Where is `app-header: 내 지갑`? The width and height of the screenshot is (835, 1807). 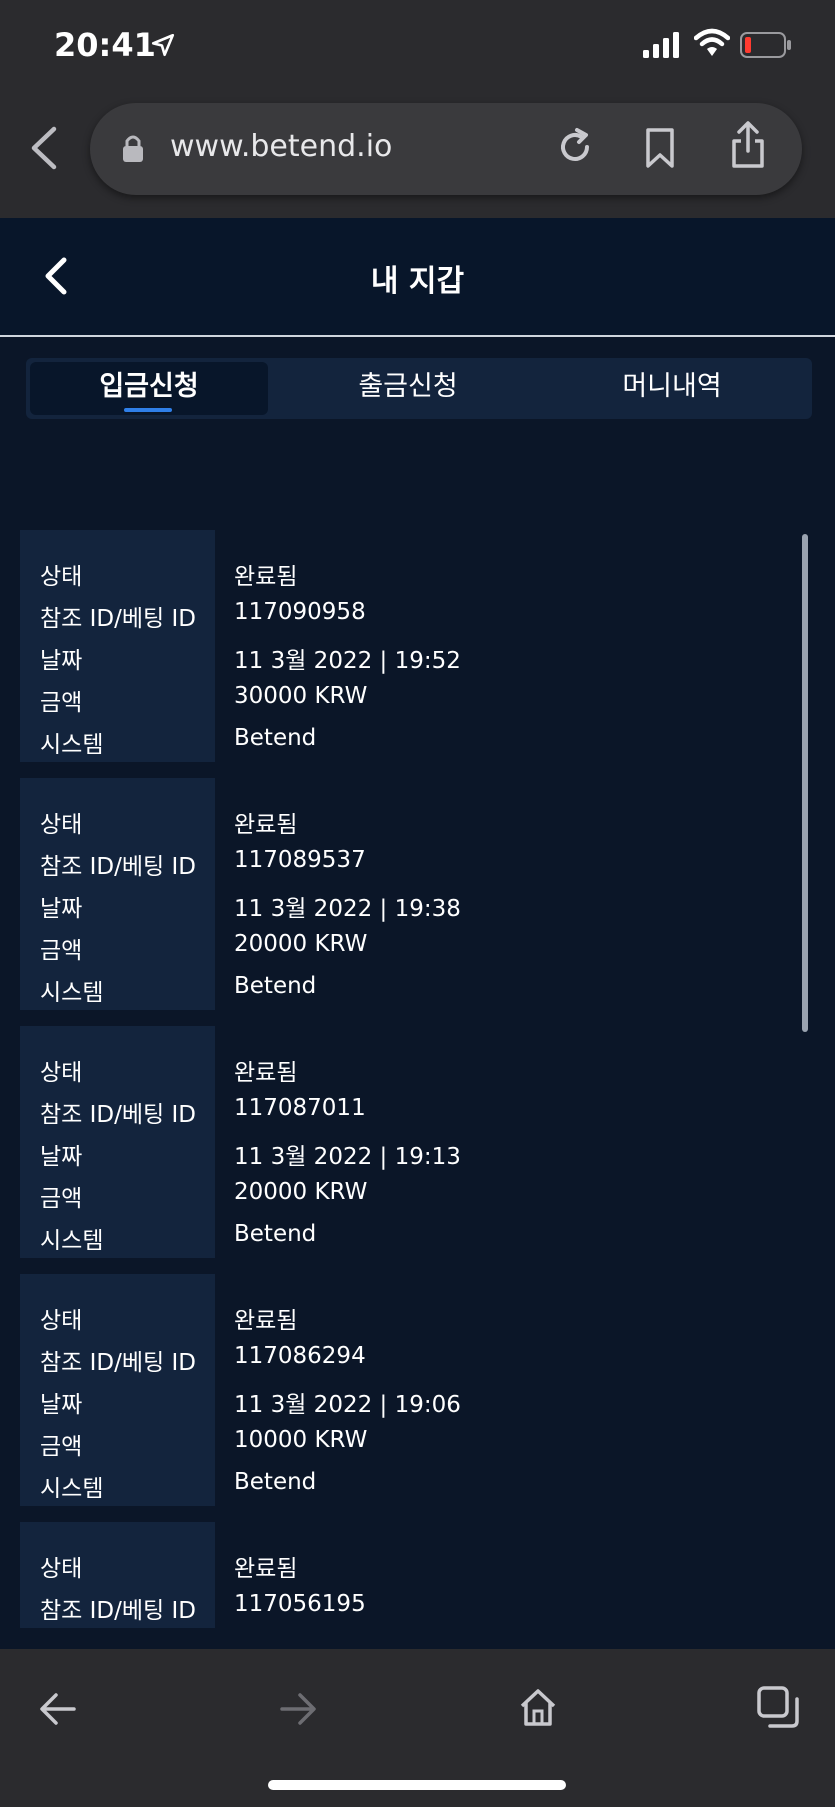 app-header: 내 지갑 is located at coordinates (417, 277).